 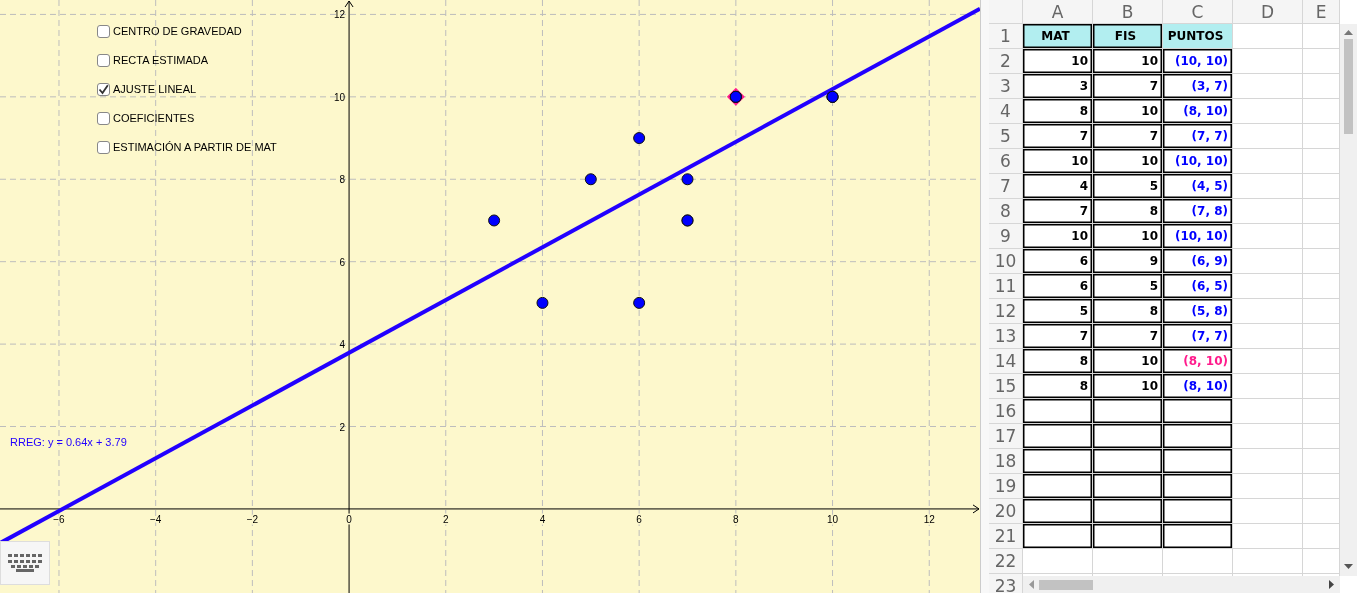 What do you see at coordinates (1198, 261) in the screenshot?
I see `table-cell: (6, 9)` at bounding box center [1198, 261].